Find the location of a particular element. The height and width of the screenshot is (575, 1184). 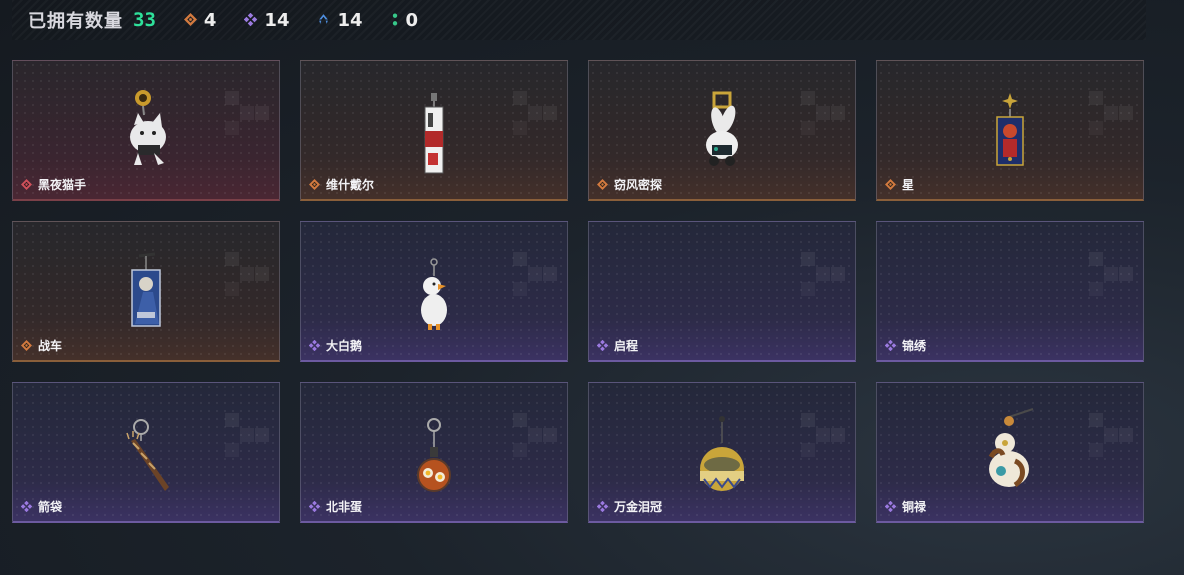

keychain-card: 窃风密探 is located at coordinates (722, 130).